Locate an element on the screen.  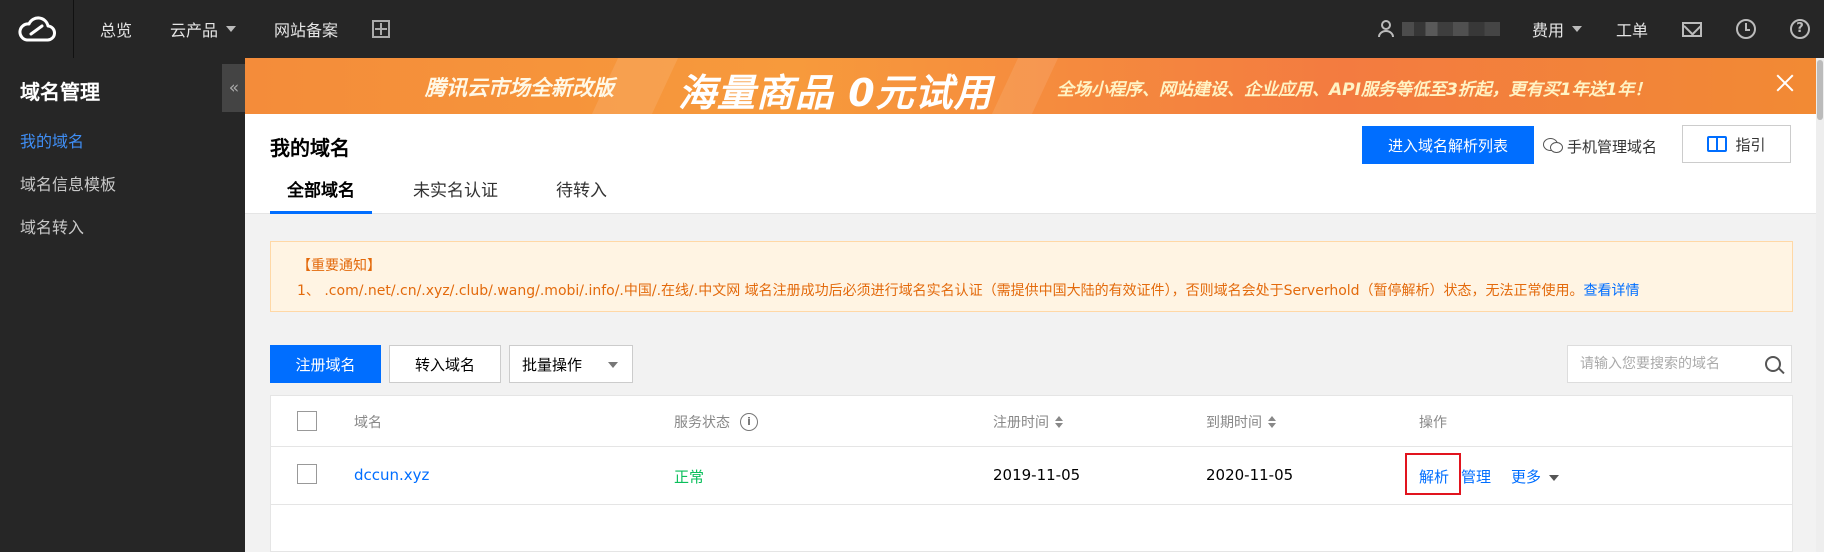
banner-subtext: 全场小程序、网站建设、企业应用、API服务等低至3折起，更有买1年送1年！ is located at coordinates (1354, 90).